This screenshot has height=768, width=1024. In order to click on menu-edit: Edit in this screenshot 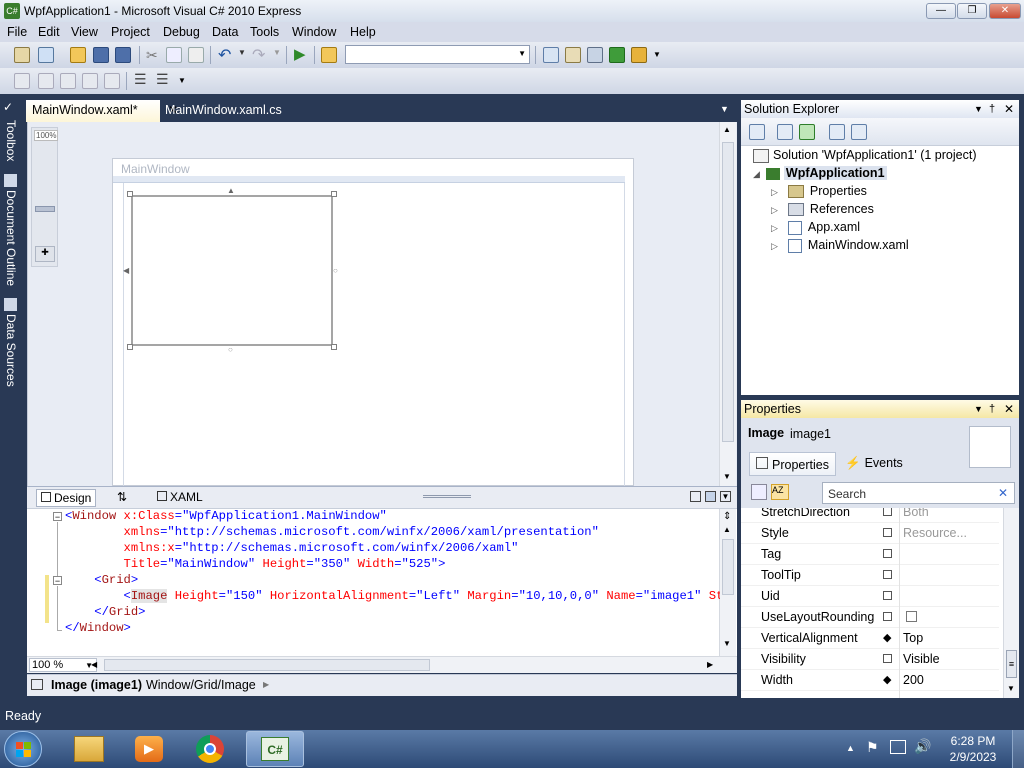, I will do `click(49, 32)`.